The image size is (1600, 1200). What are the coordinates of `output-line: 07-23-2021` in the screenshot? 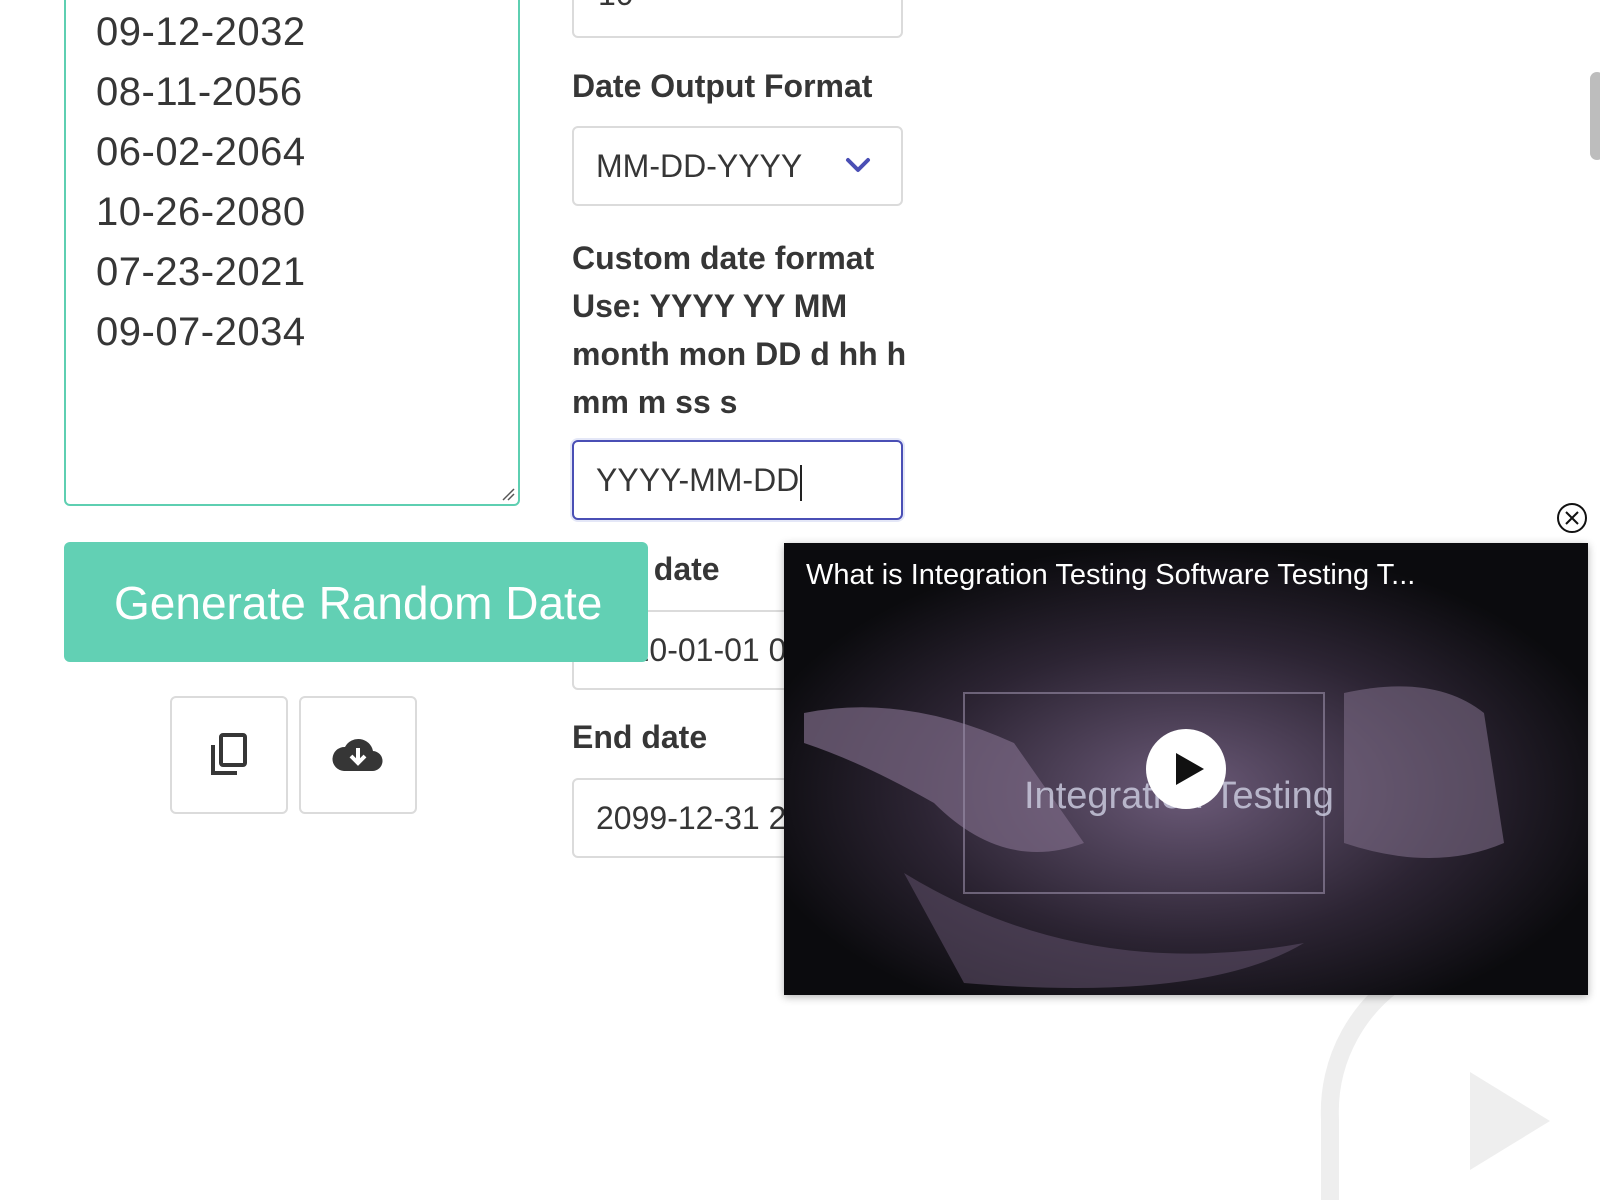 It's located at (201, 272).